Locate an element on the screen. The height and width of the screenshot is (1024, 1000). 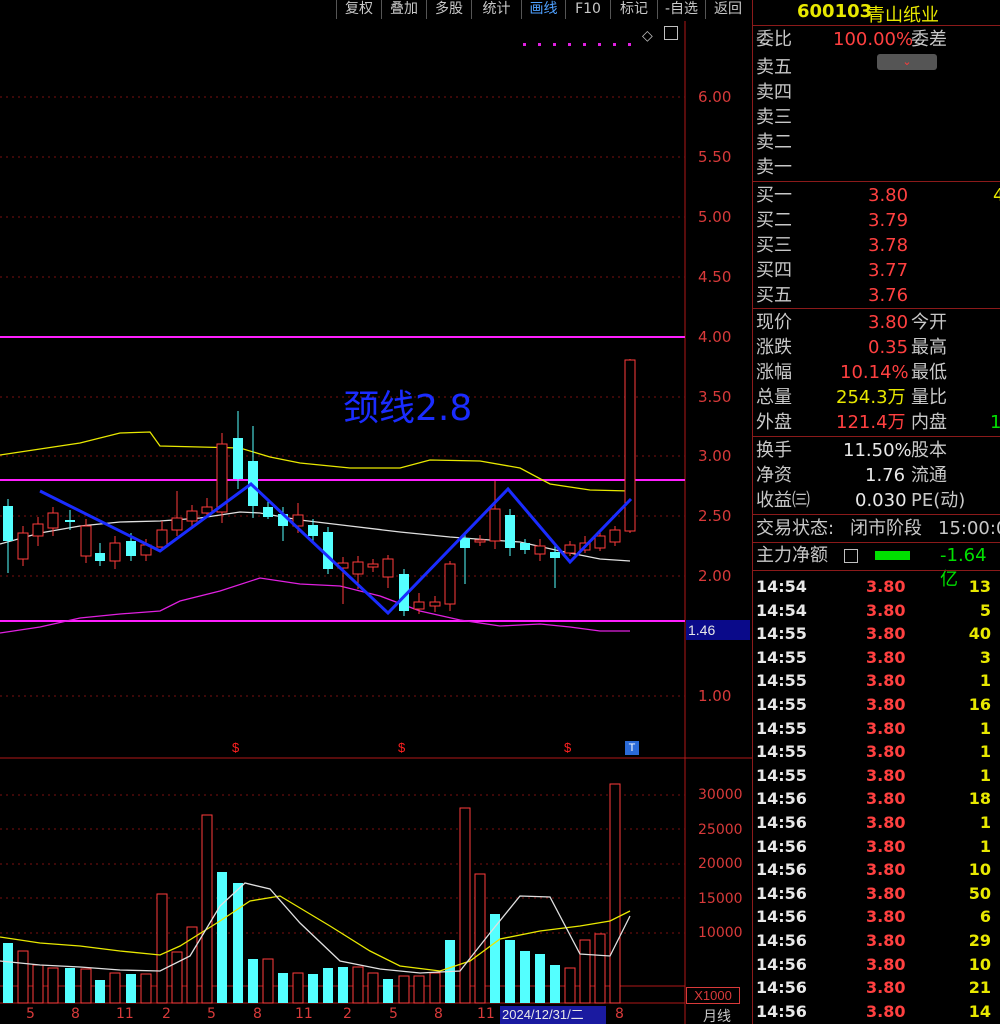
volume-tick-label: 25000 is located at coordinates (720, 830).